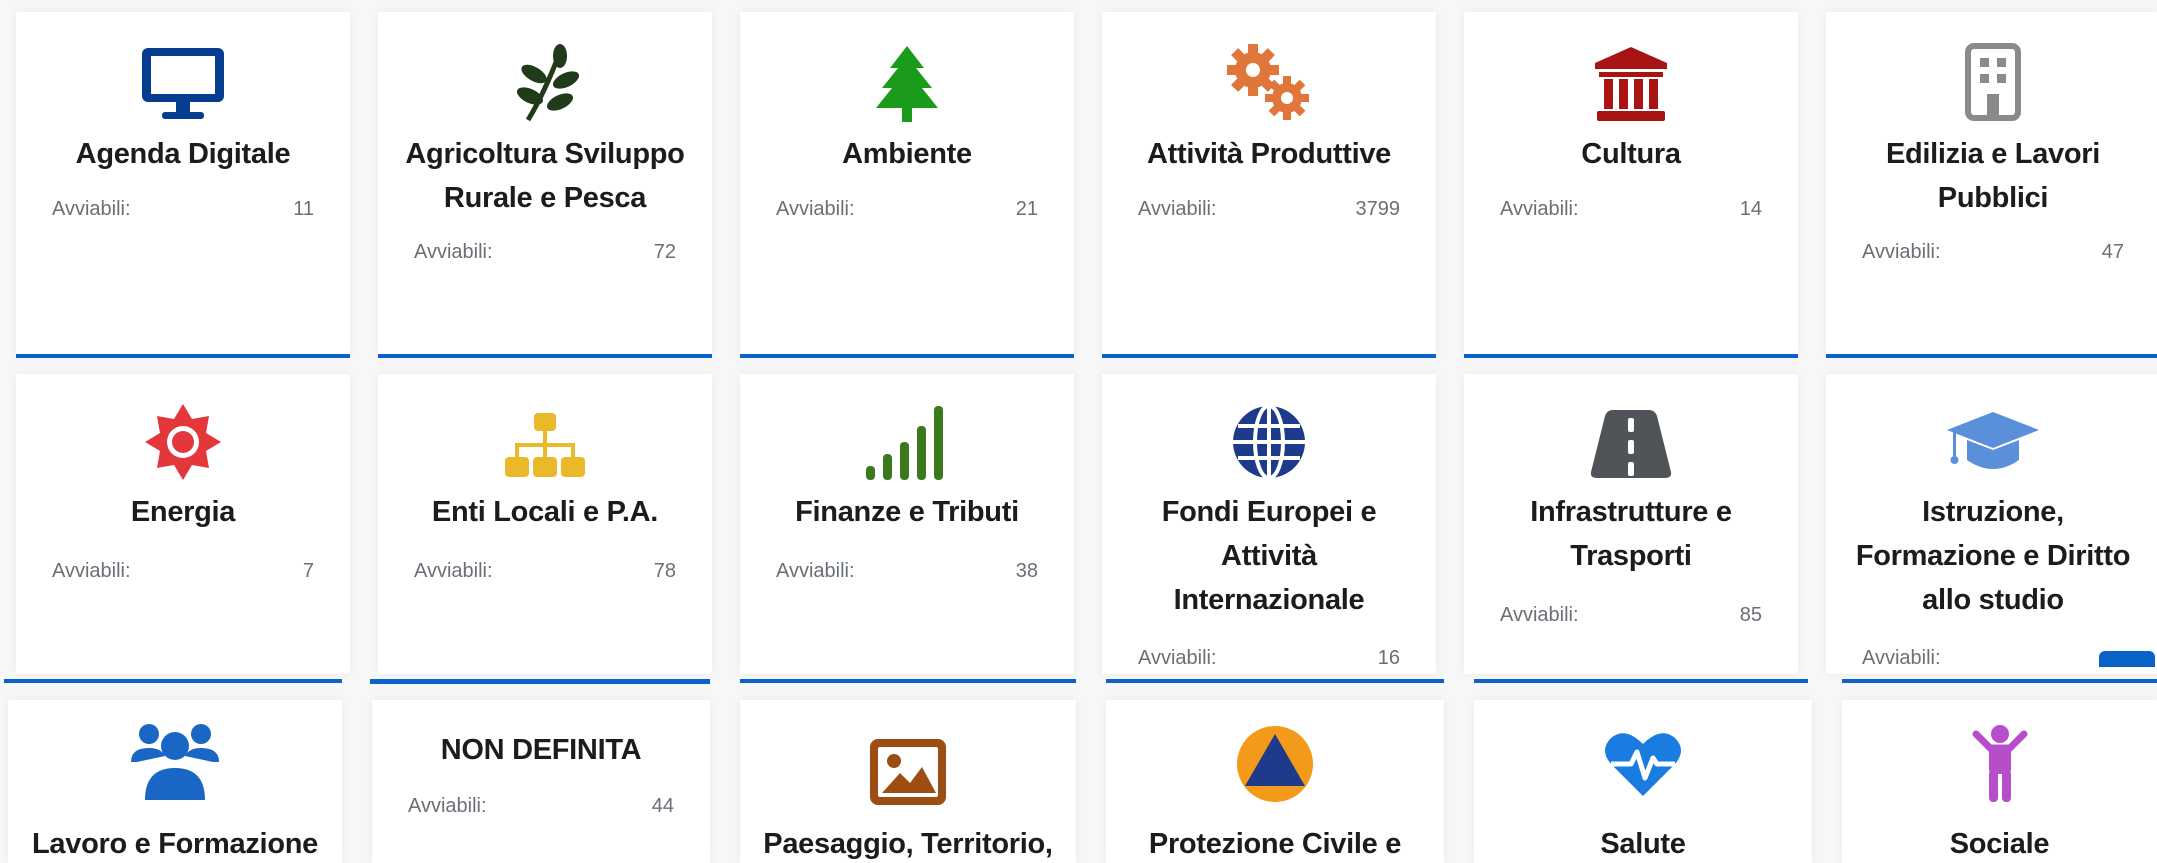  What do you see at coordinates (664, 571) in the screenshot?
I see `avviabili-count: 78` at bounding box center [664, 571].